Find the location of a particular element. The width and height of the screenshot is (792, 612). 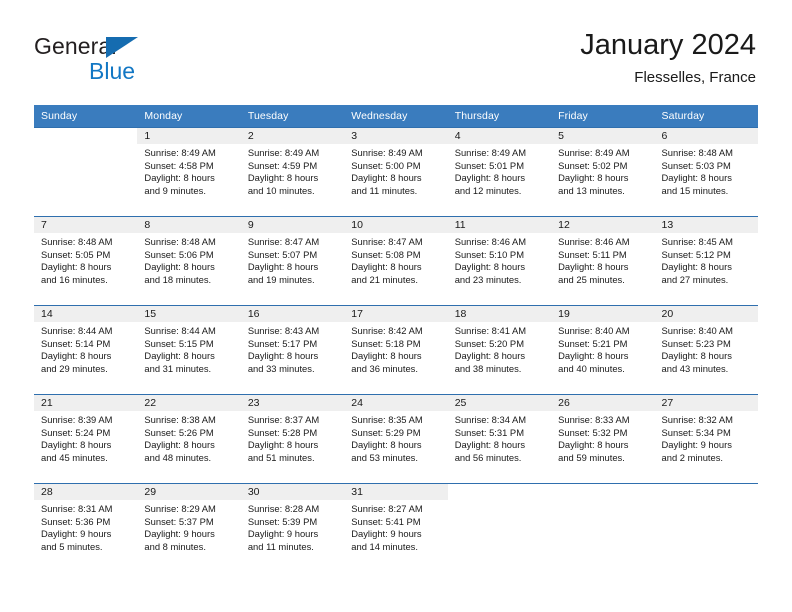

daylight-text-line2: and 10 minutes. is located at coordinates (281, 190).